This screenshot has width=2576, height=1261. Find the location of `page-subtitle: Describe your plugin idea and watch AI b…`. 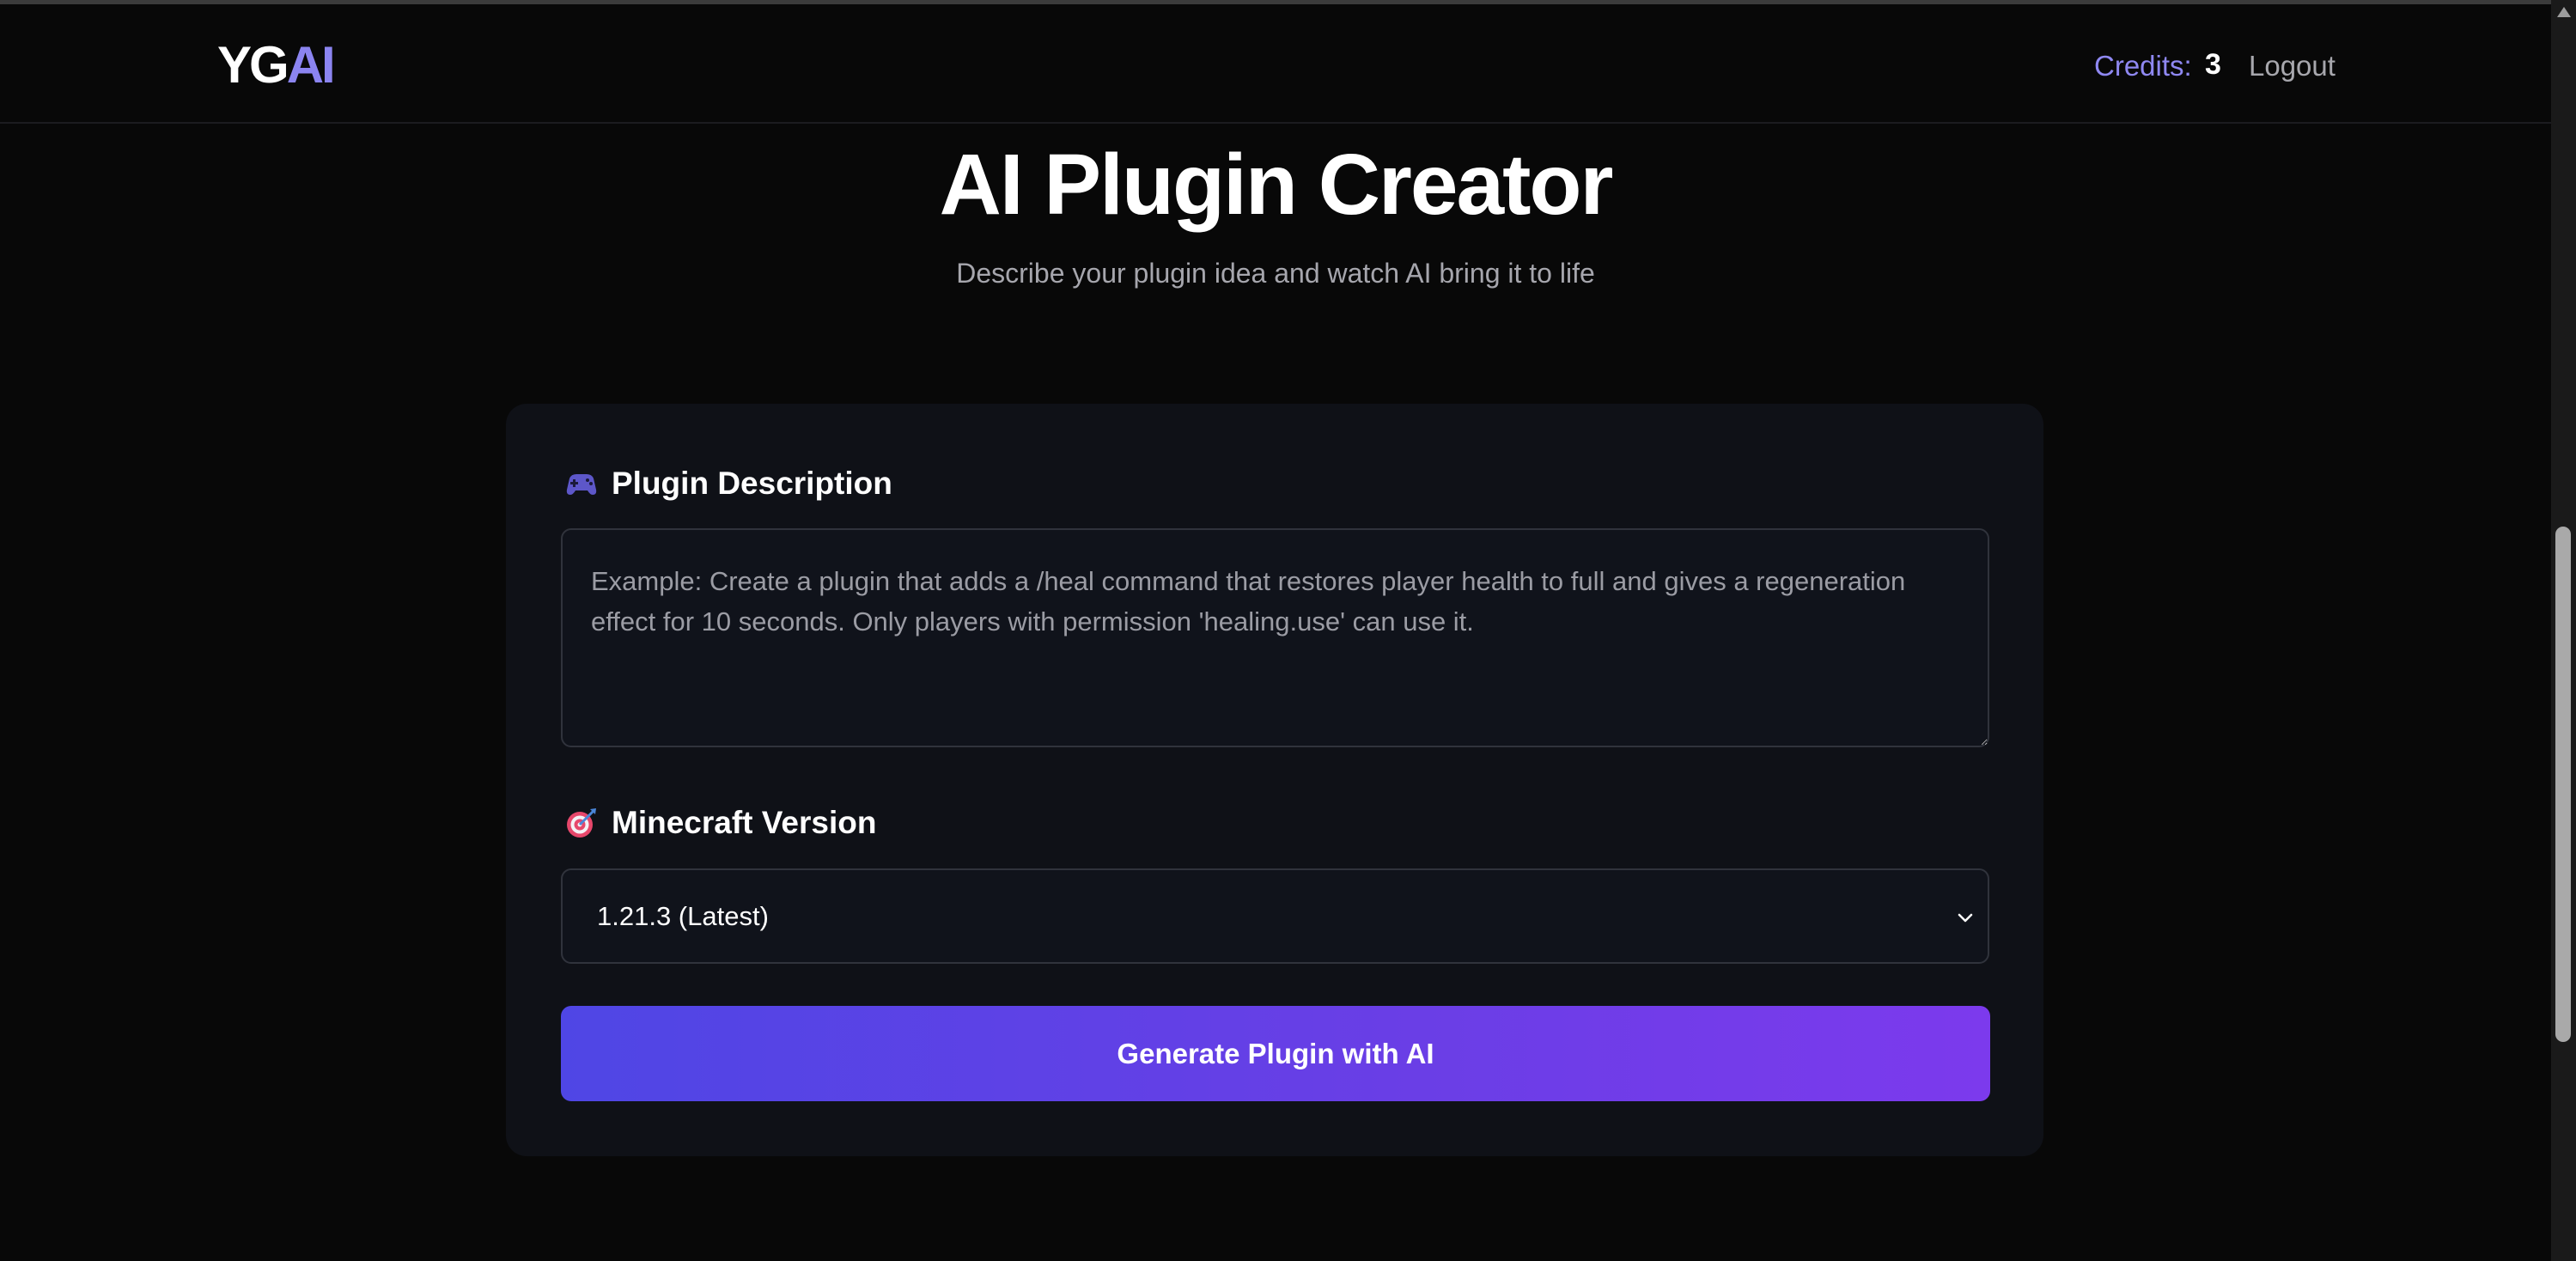

page-subtitle: Describe your plugin idea and watch AI b… is located at coordinates (1275, 274).